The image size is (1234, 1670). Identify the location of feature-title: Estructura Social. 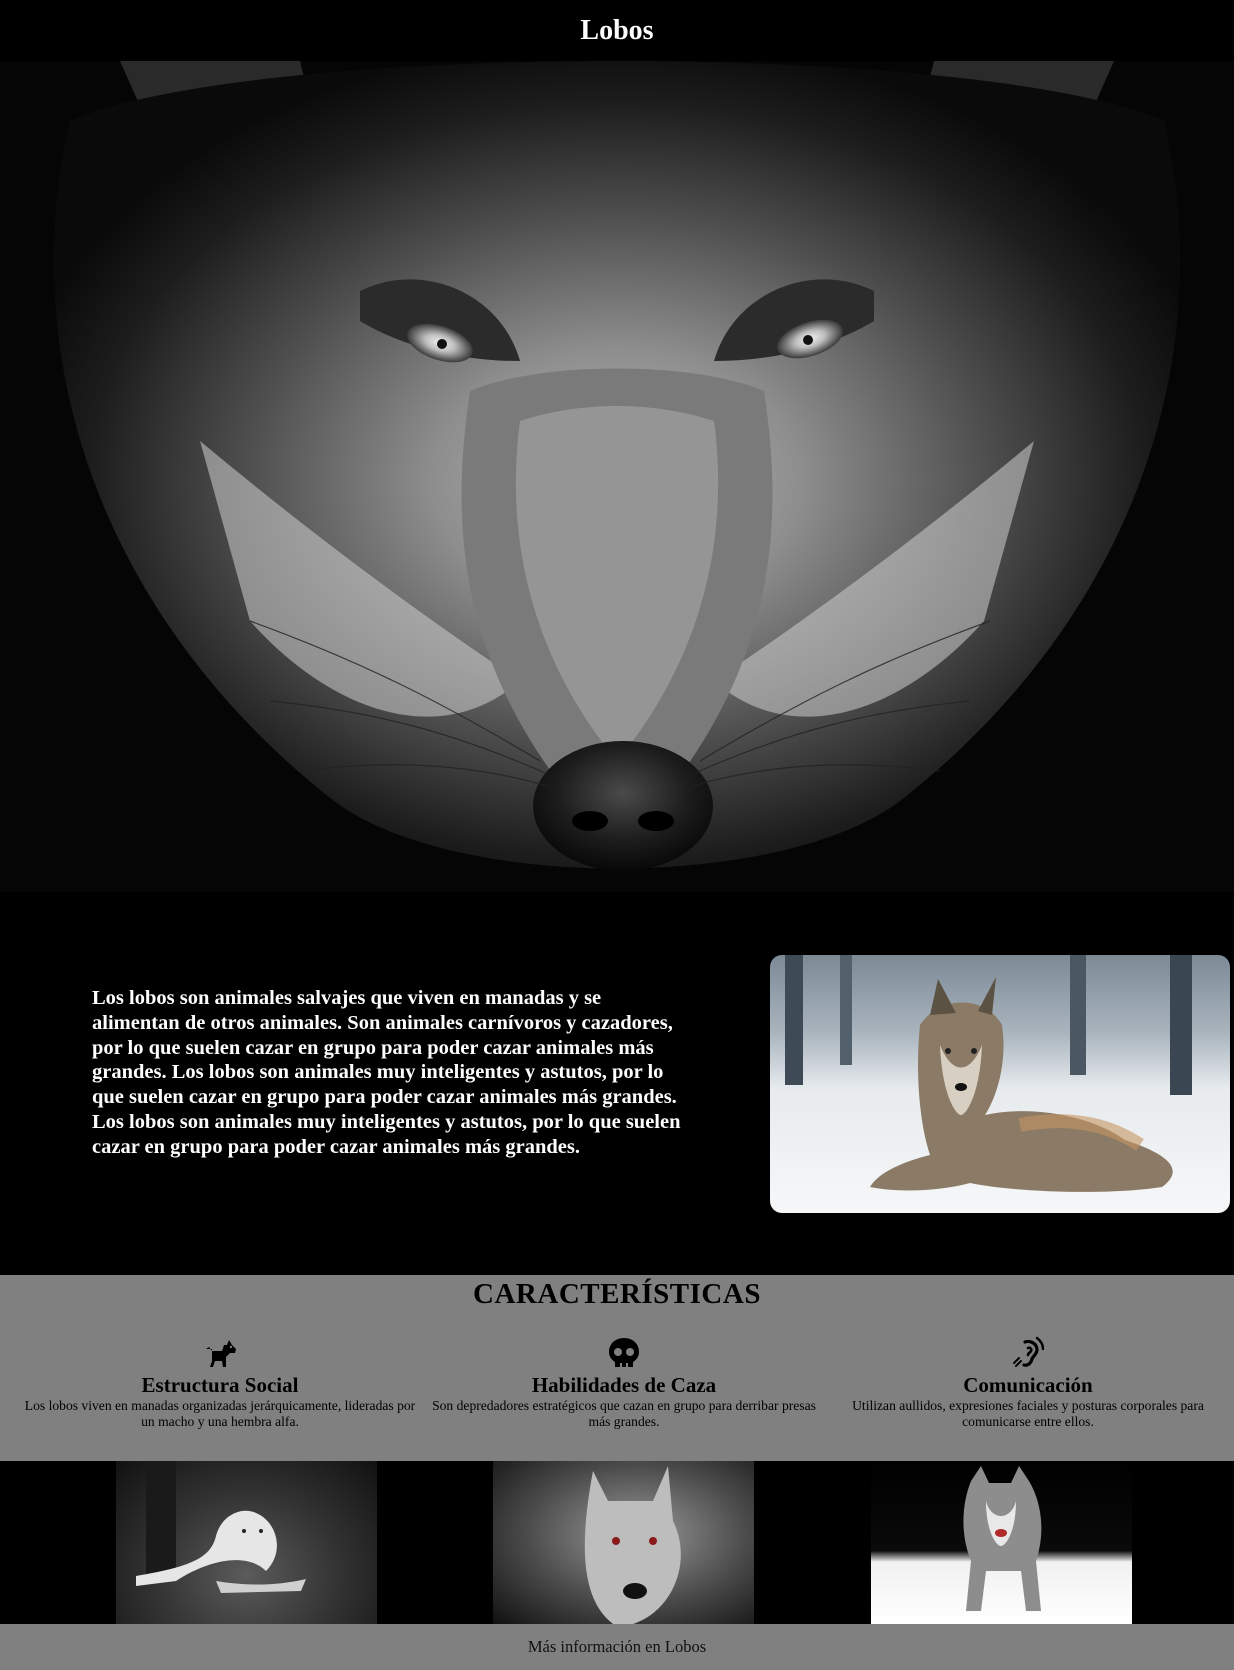
(220, 1385).